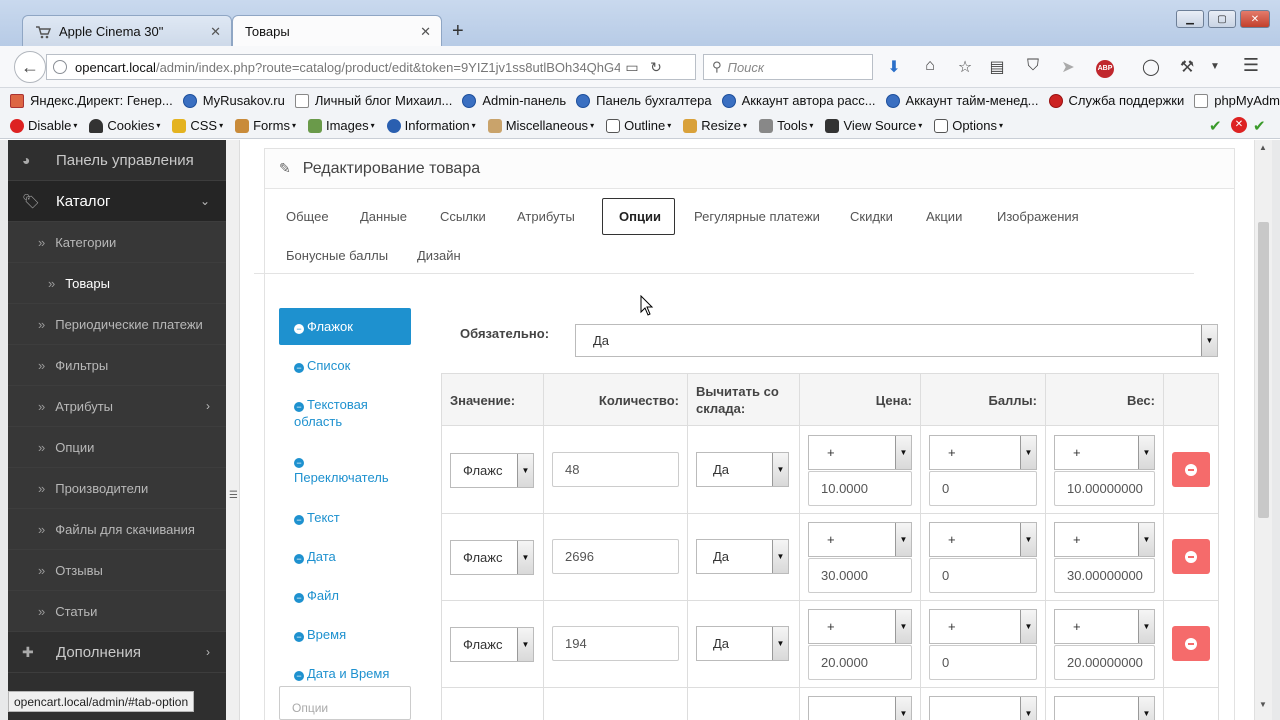 Image resolution: width=1280 pixels, height=720 pixels. What do you see at coordinates (345, 326) in the screenshot?
I see `option-item-checkbox: − Флажок` at bounding box center [345, 326].